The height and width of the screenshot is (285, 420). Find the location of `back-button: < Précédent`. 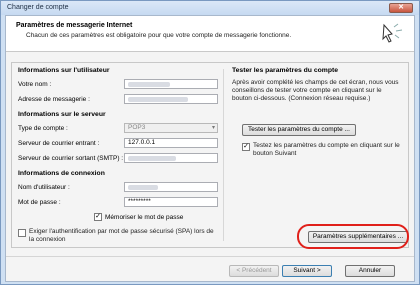

back-button: < Précédent is located at coordinates (254, 271).